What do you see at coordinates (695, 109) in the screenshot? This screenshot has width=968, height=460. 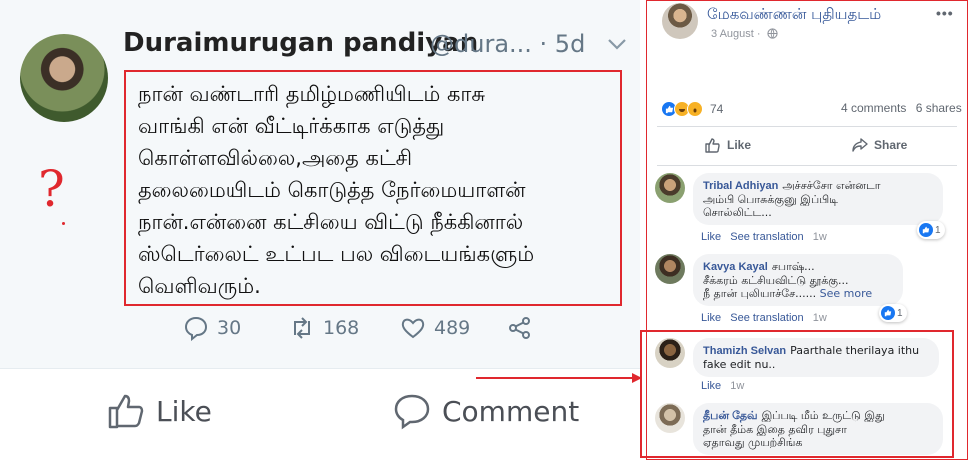 I see `wow-reaction-icon` at bounding box center [695, 109].